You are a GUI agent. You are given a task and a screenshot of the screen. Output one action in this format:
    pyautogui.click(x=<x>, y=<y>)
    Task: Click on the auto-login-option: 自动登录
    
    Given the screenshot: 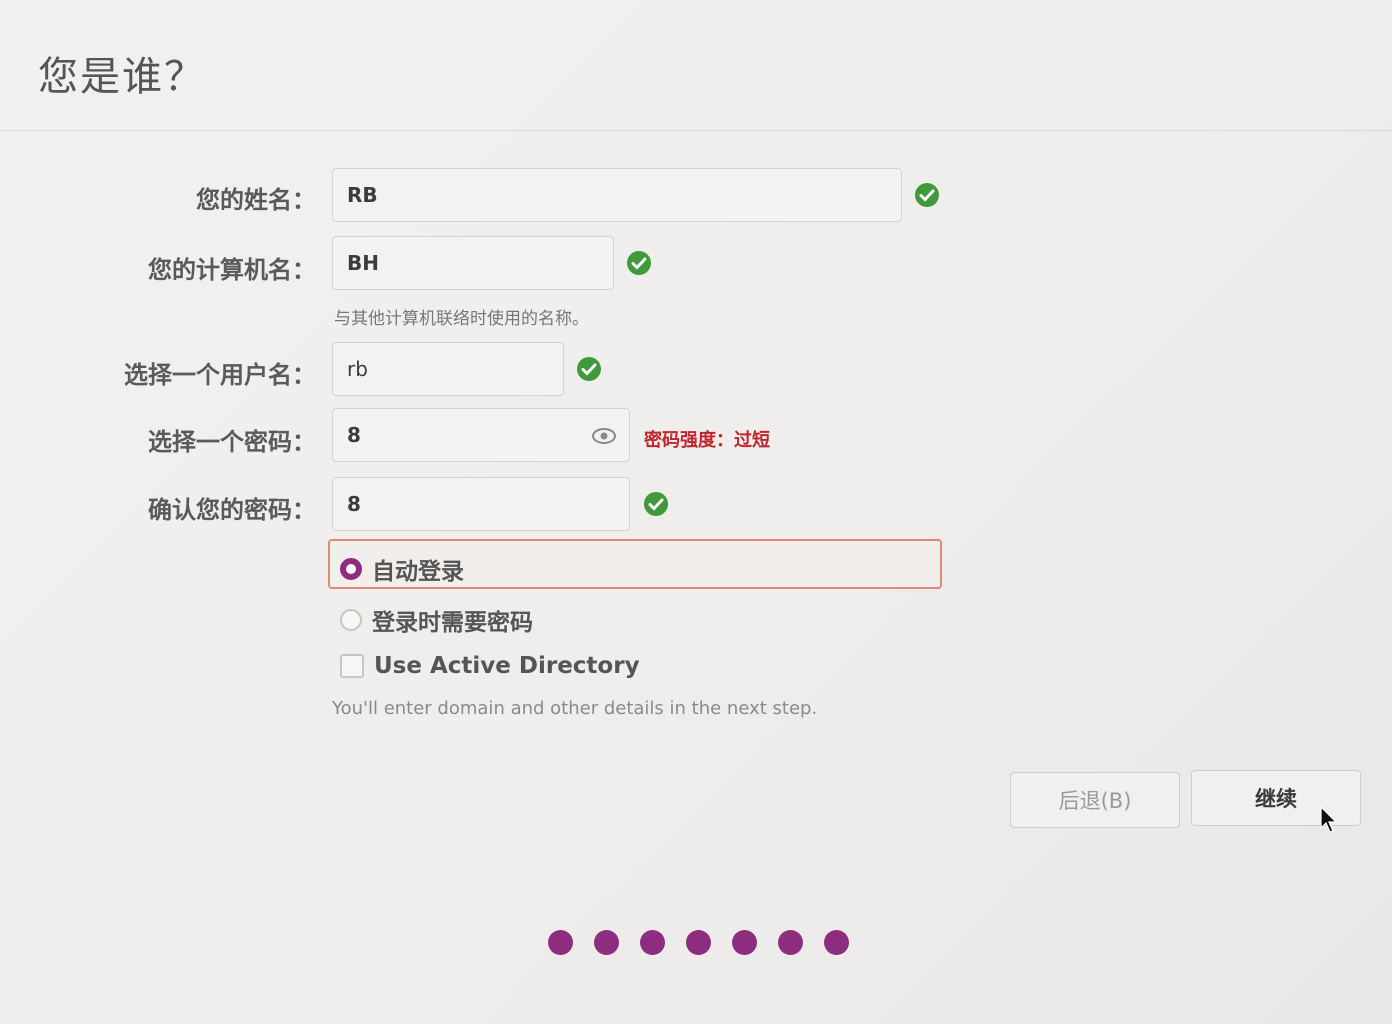 What is the action you would take?
    pyautogui.click(x=402, y=569)
    